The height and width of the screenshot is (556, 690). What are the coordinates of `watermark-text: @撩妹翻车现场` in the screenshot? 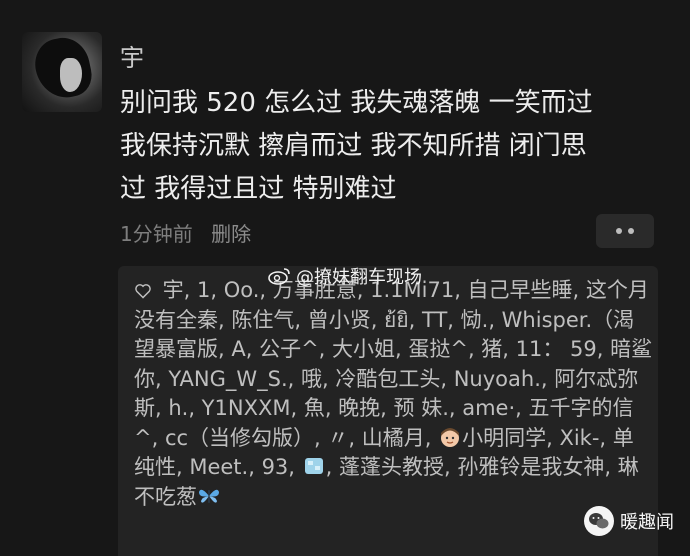 It's located at (359, 277).